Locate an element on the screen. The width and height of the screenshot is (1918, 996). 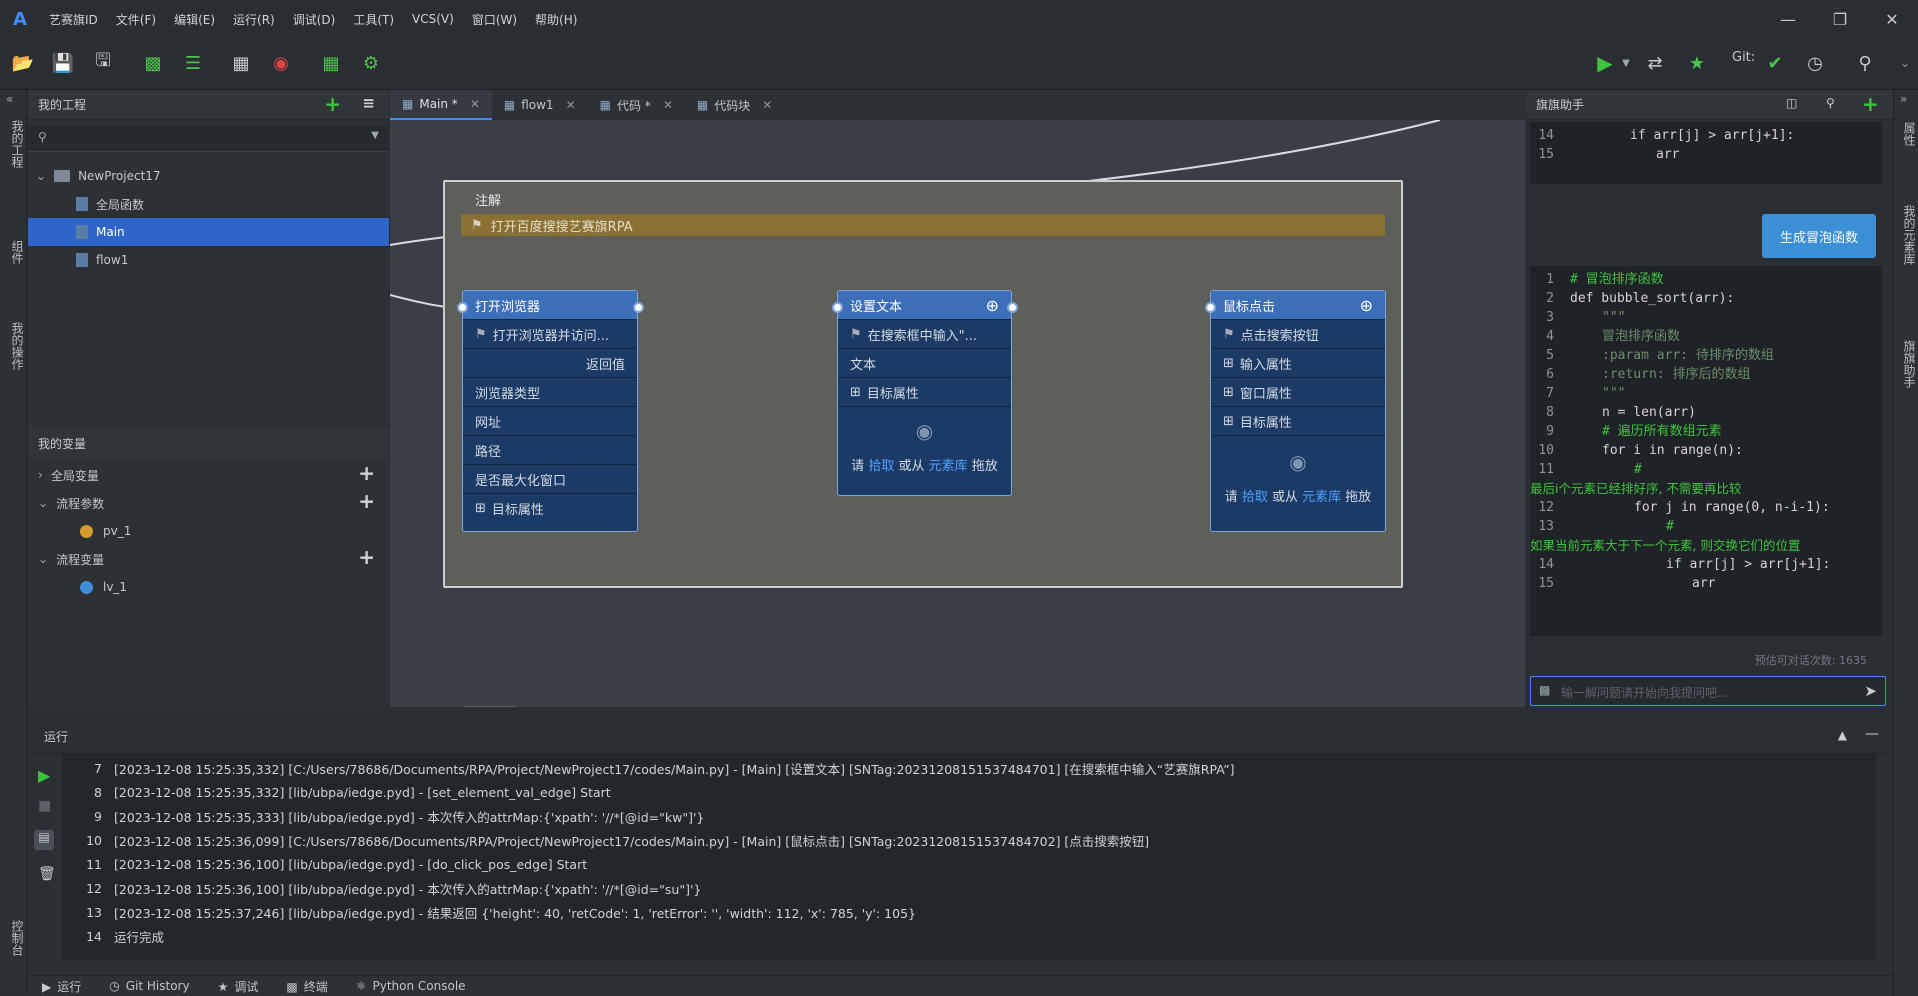
menu-edit: 编辑(E) is located at coordinates (194, 19).